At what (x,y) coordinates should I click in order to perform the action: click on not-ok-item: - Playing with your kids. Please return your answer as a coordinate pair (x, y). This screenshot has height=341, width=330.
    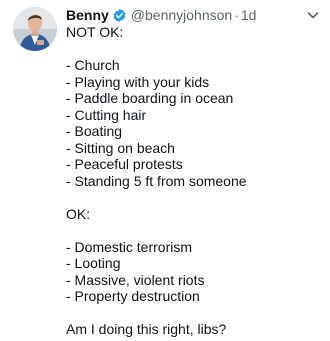
    Looking at the image, I should click on (138, 81).